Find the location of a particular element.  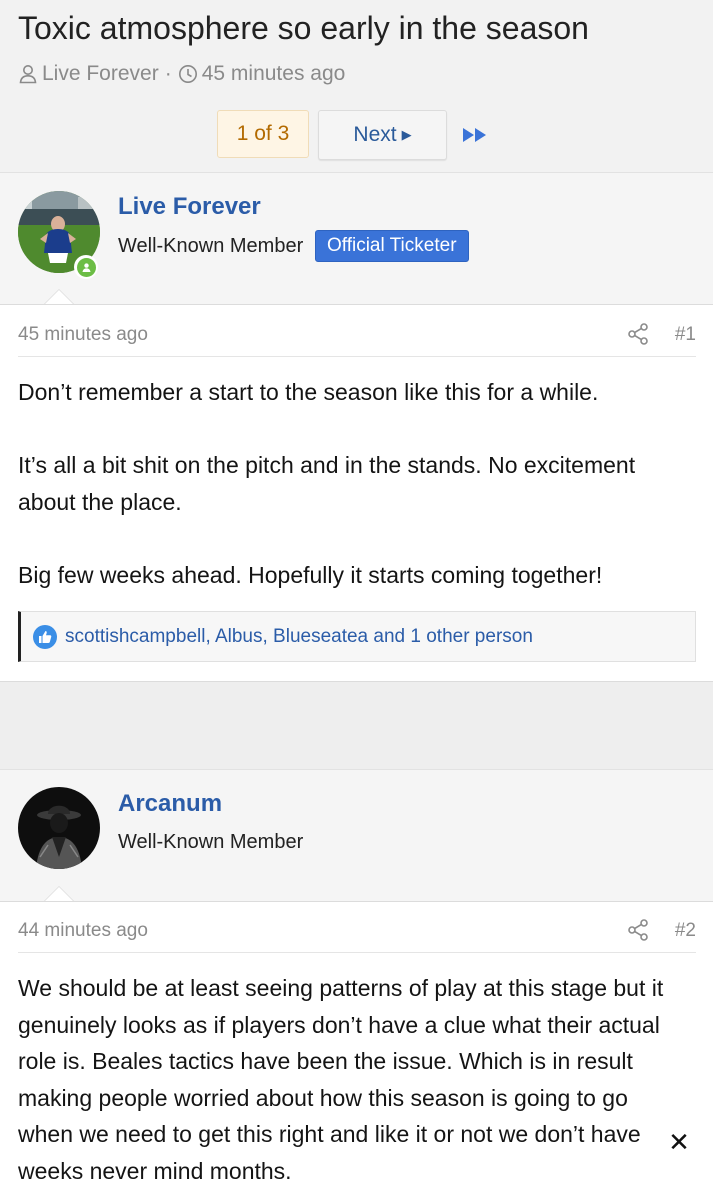

like-icon is located at coordinates (45, 636).